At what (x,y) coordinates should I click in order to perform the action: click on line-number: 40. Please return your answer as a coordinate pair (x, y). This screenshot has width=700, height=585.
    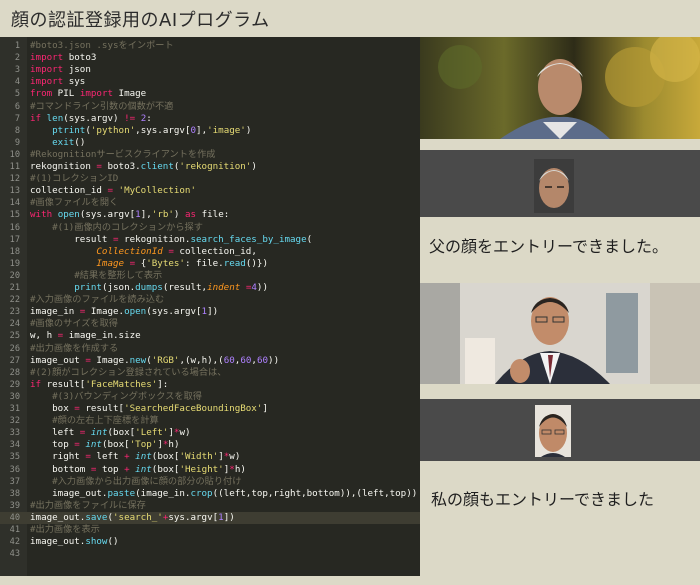
    Looking at the image, I should click on (14, 517).